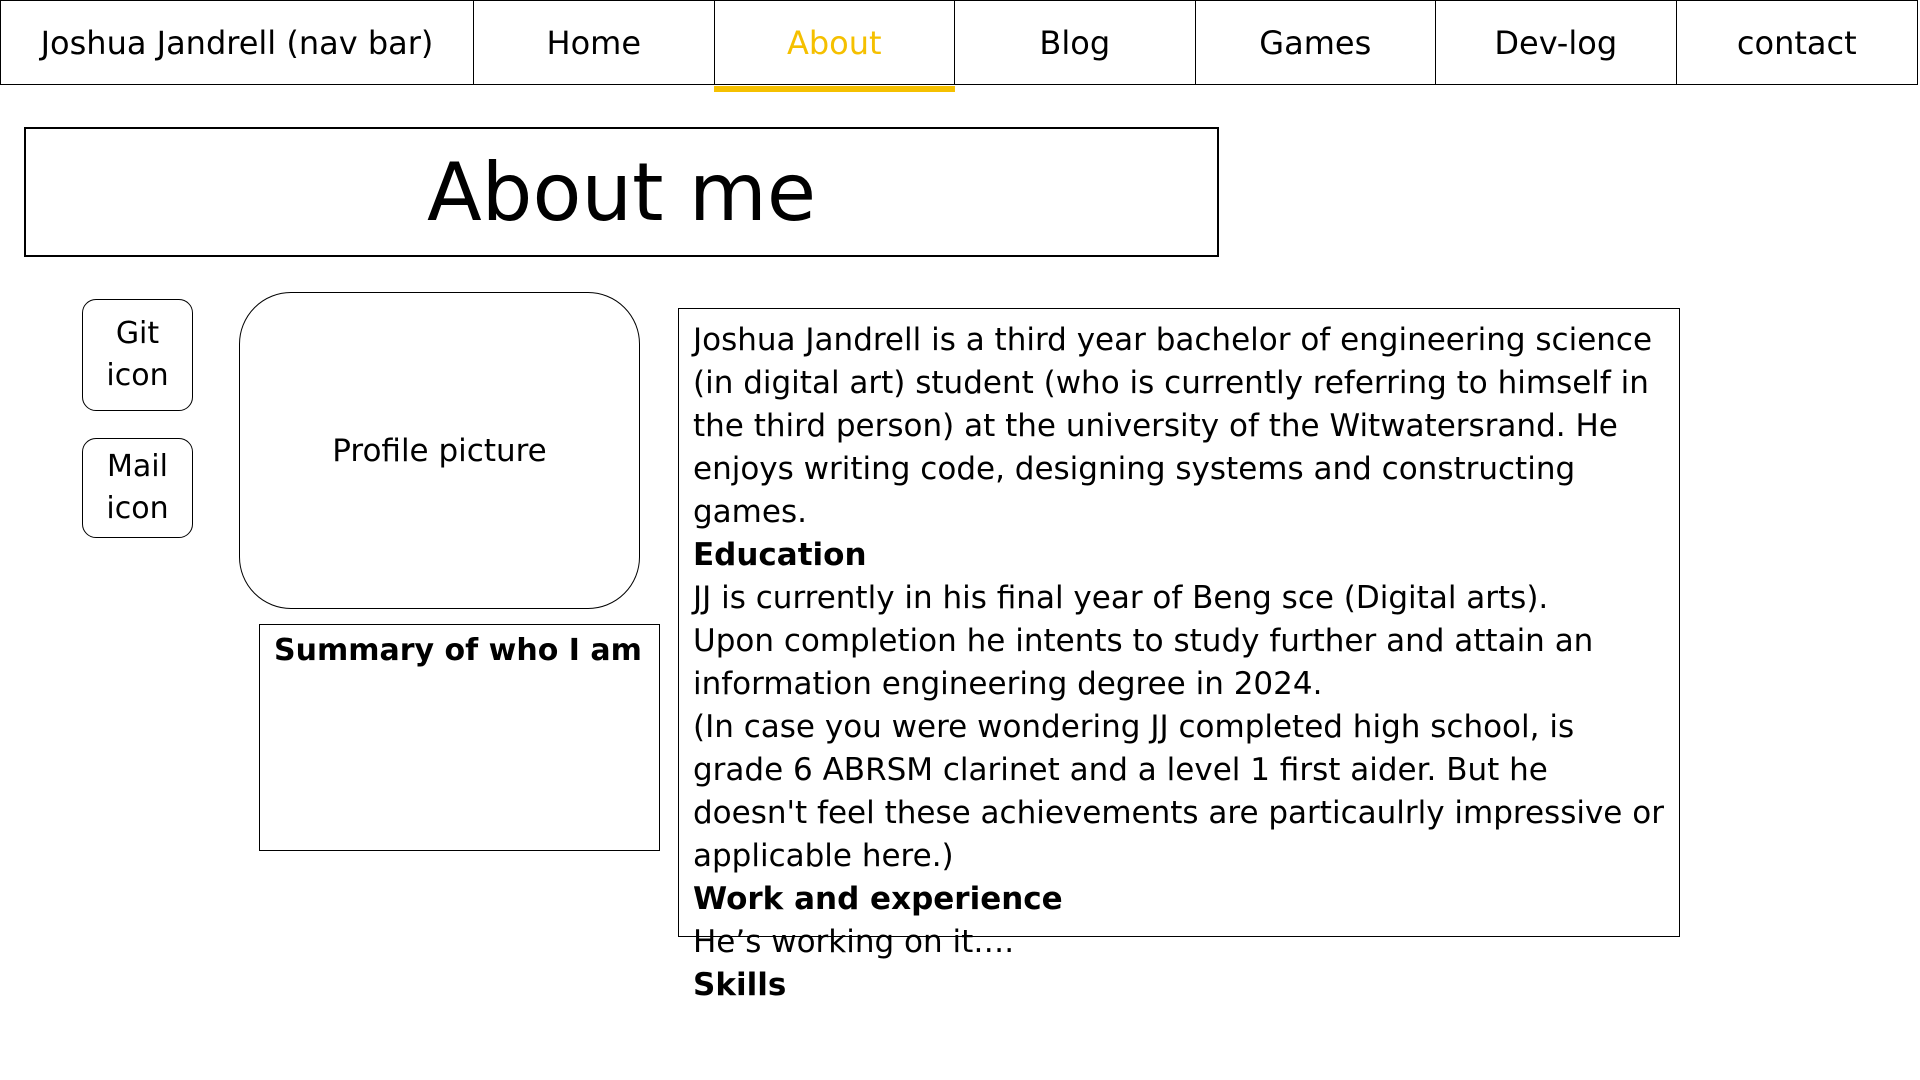 This screenshot has height=1080, width=1920. I want to click on education-heading: Education, so click(780, 555).